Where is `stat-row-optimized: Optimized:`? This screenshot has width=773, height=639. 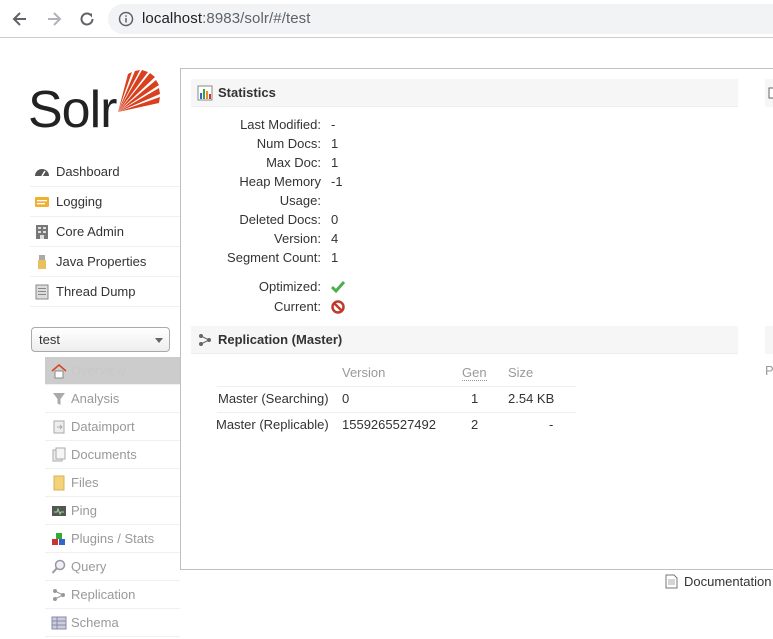
stat-row-optimized: Optimized: is located at coordinates (315, 289).